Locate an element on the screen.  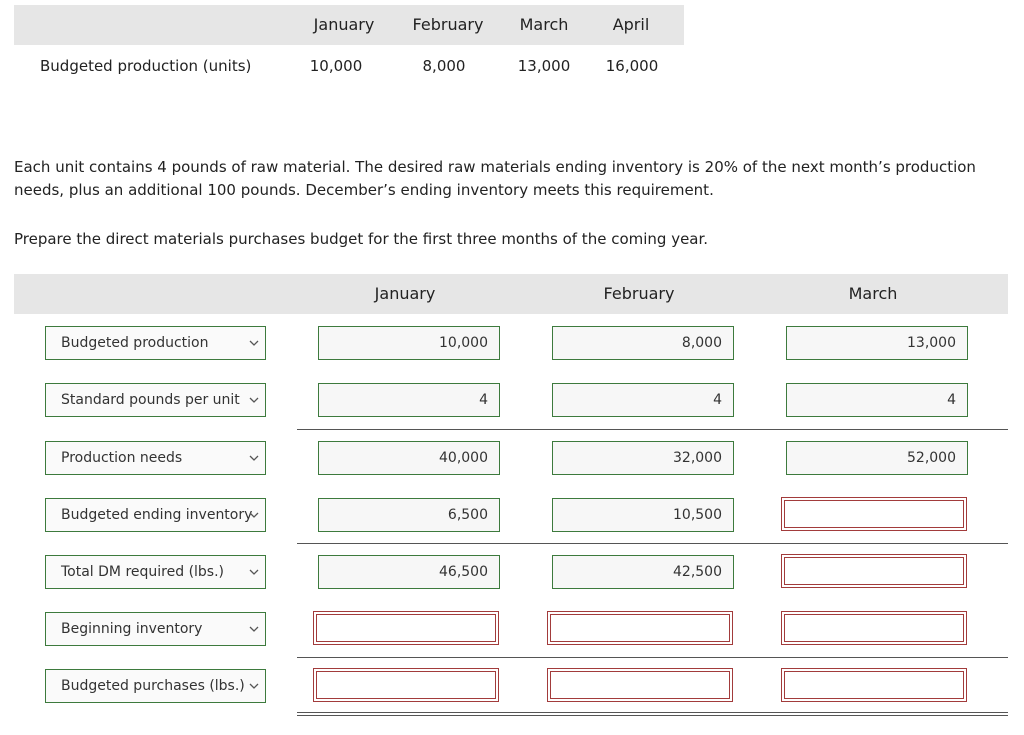
header-january: January is located at coordinates (344, 24).